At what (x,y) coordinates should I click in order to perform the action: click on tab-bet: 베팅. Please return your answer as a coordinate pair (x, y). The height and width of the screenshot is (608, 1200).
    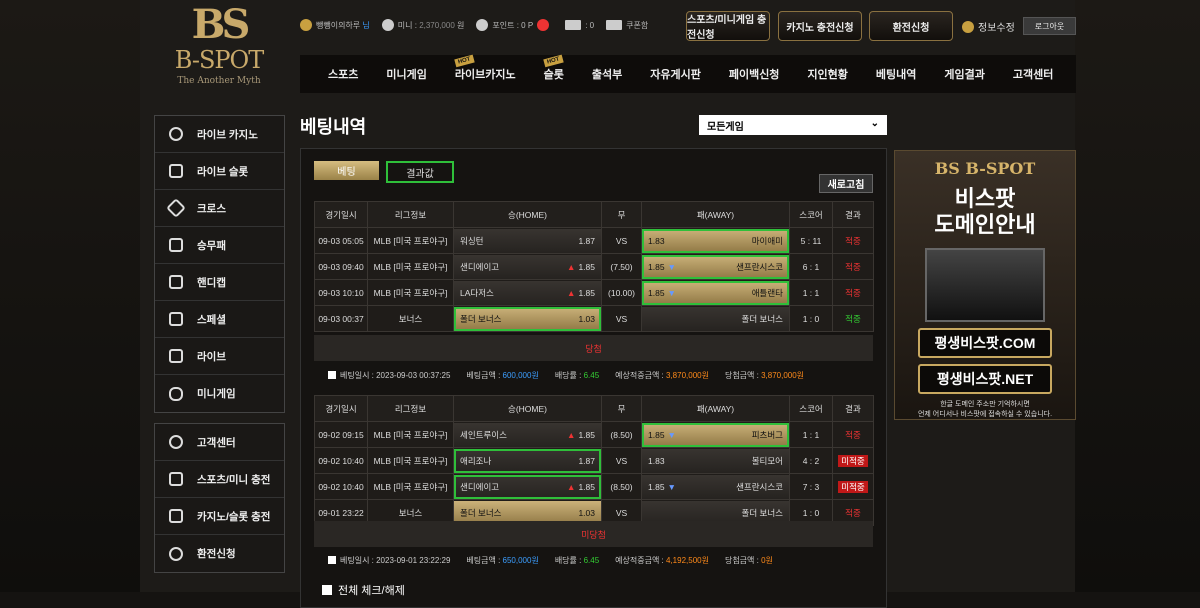
    Looking at the image, I should click on (346, 170).